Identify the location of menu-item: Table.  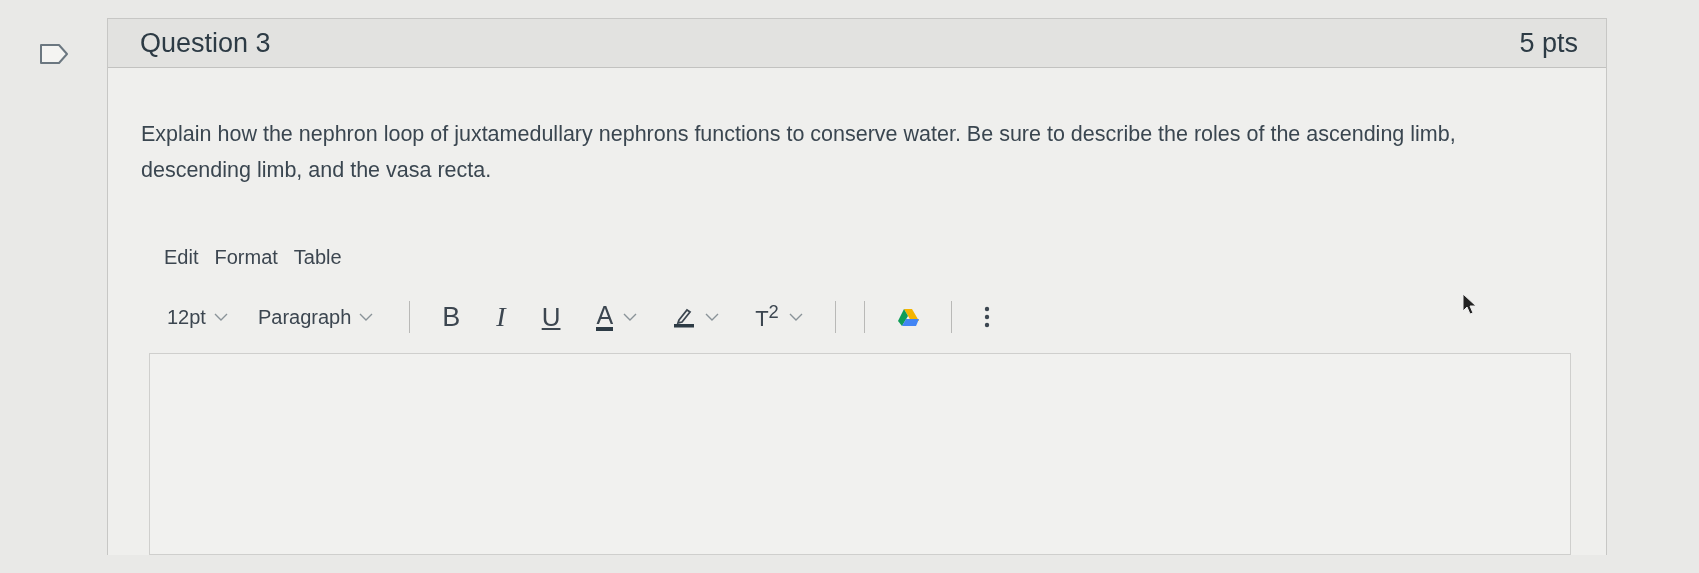
(317, 257).